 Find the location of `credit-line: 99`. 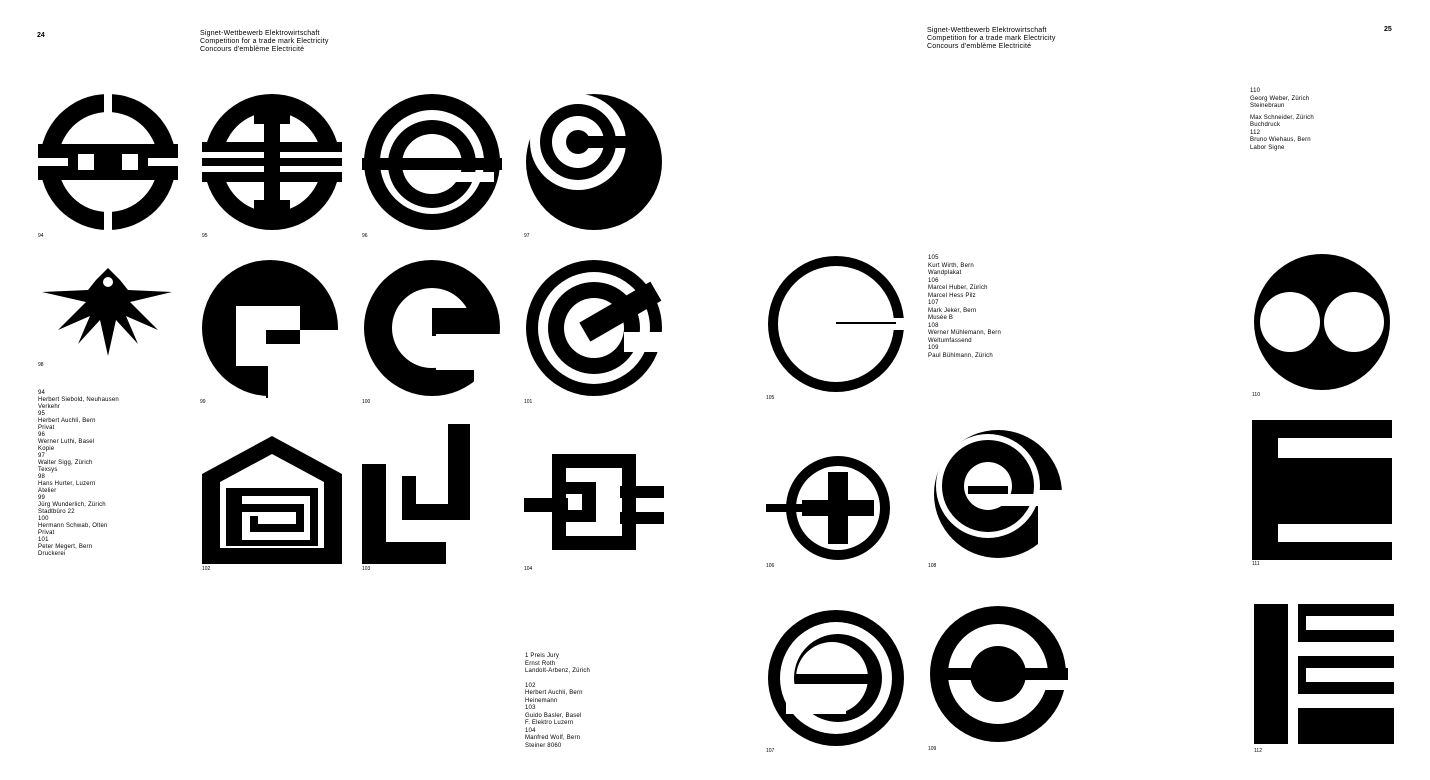

credit-line: 99 is located at coordinates (42, 498).